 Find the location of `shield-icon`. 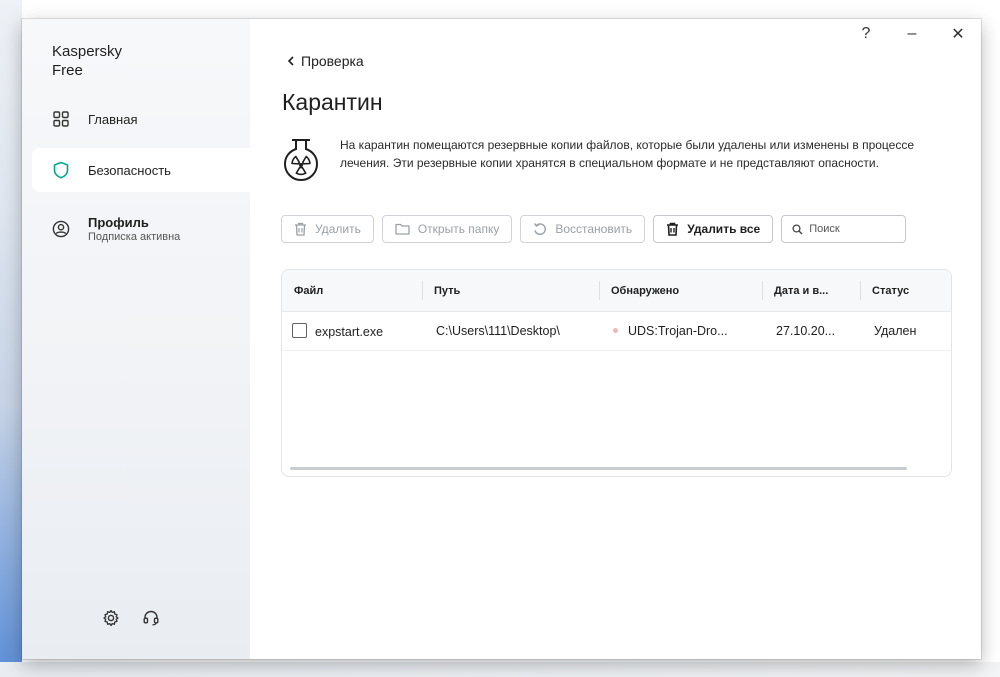

shield-icon is located at coordinates (61, 170).